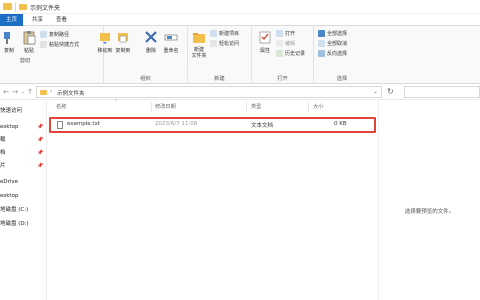  I want to click on refresh-icon: ↻, so click(390, 92).